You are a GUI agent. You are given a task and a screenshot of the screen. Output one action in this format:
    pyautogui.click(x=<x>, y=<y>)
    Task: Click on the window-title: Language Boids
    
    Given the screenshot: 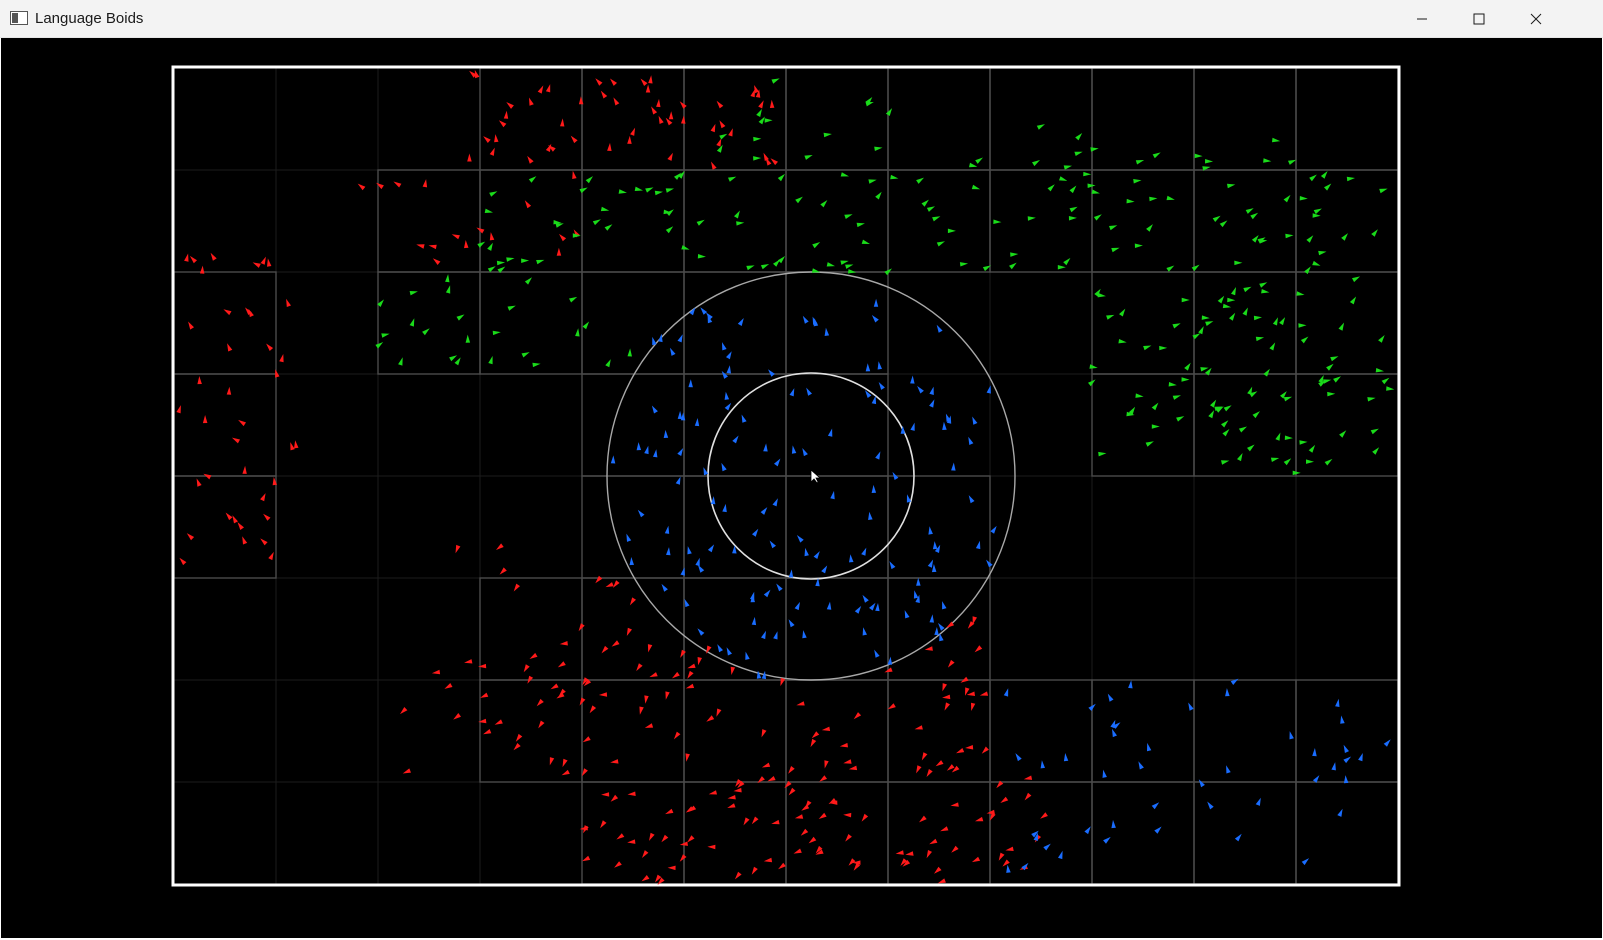 What is the action you would take?
    pyautogui.click(x=89, y=18)
    